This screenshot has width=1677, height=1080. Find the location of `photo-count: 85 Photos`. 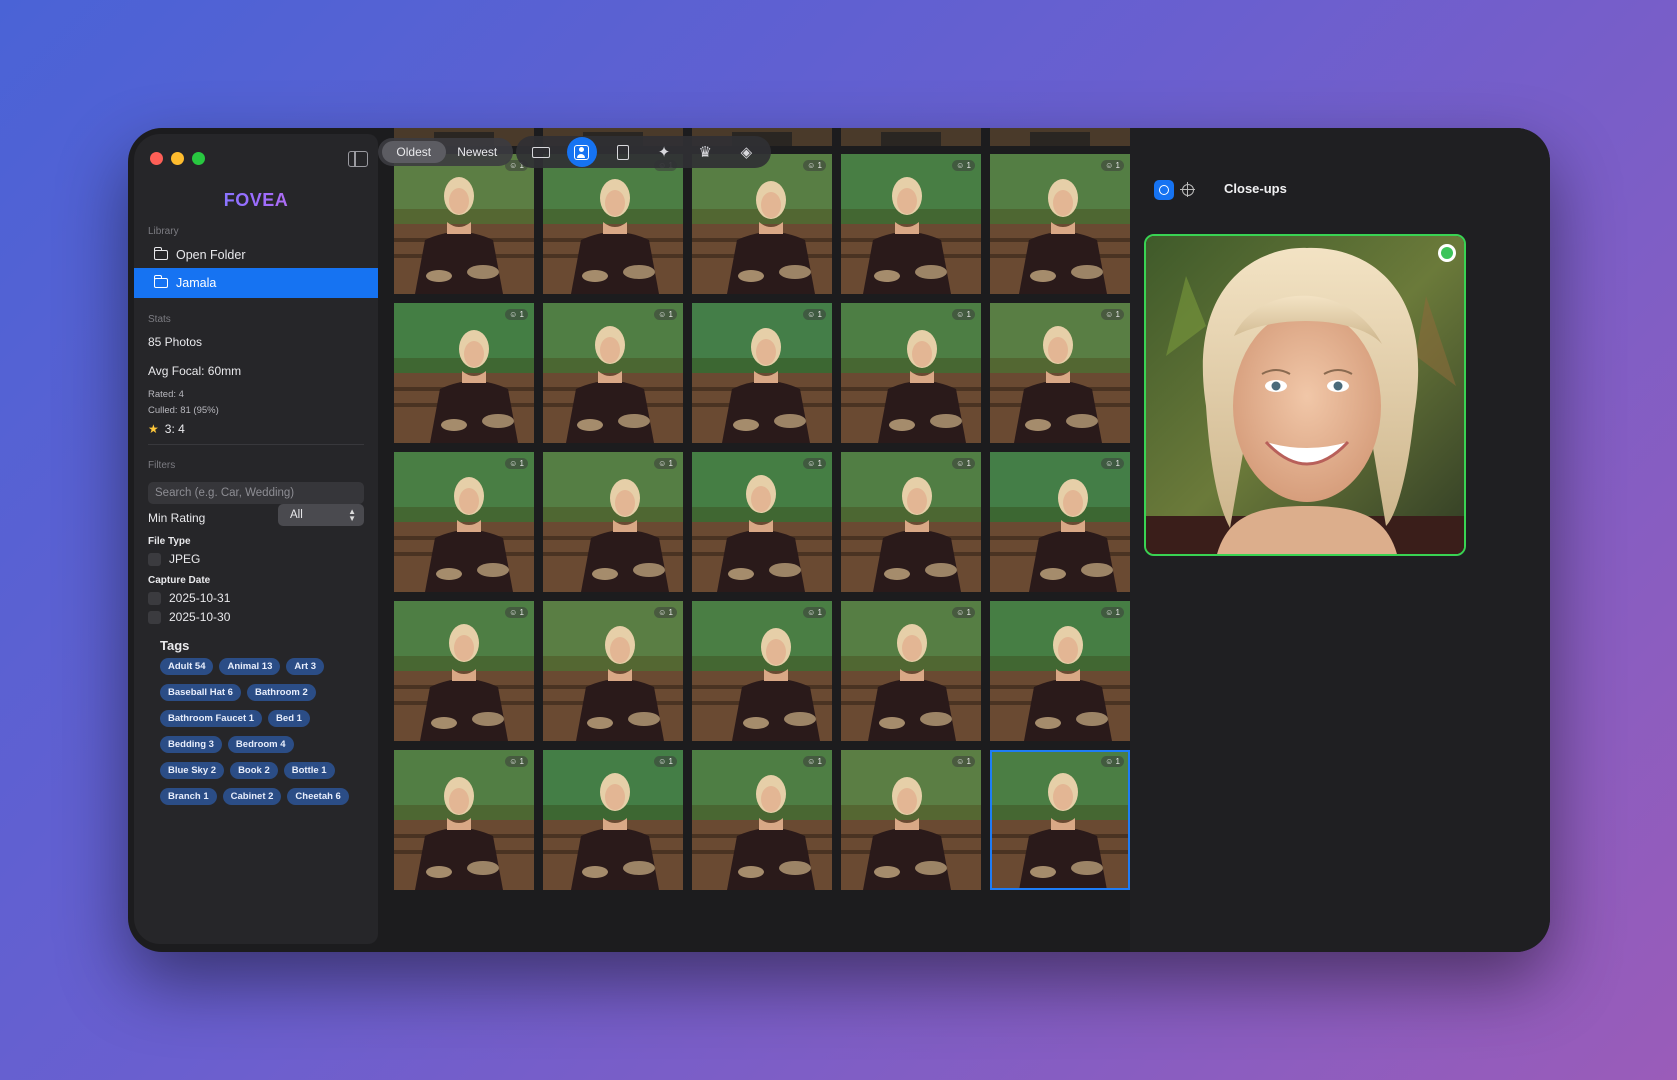

photo-count: 85 Photos is located at coordinates (175, 342).